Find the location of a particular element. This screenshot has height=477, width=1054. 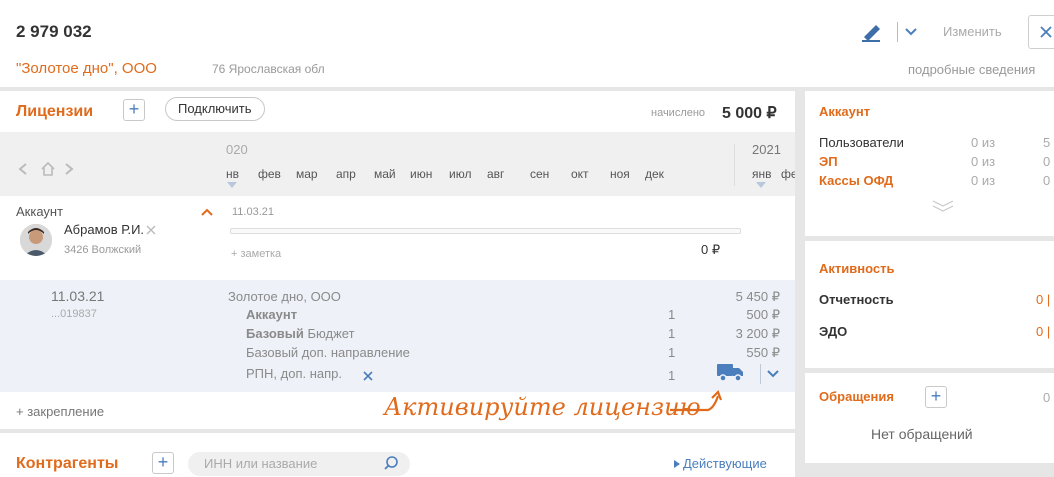

order-item-name: Базовый доп. направление is located at coordinates (328, 352).